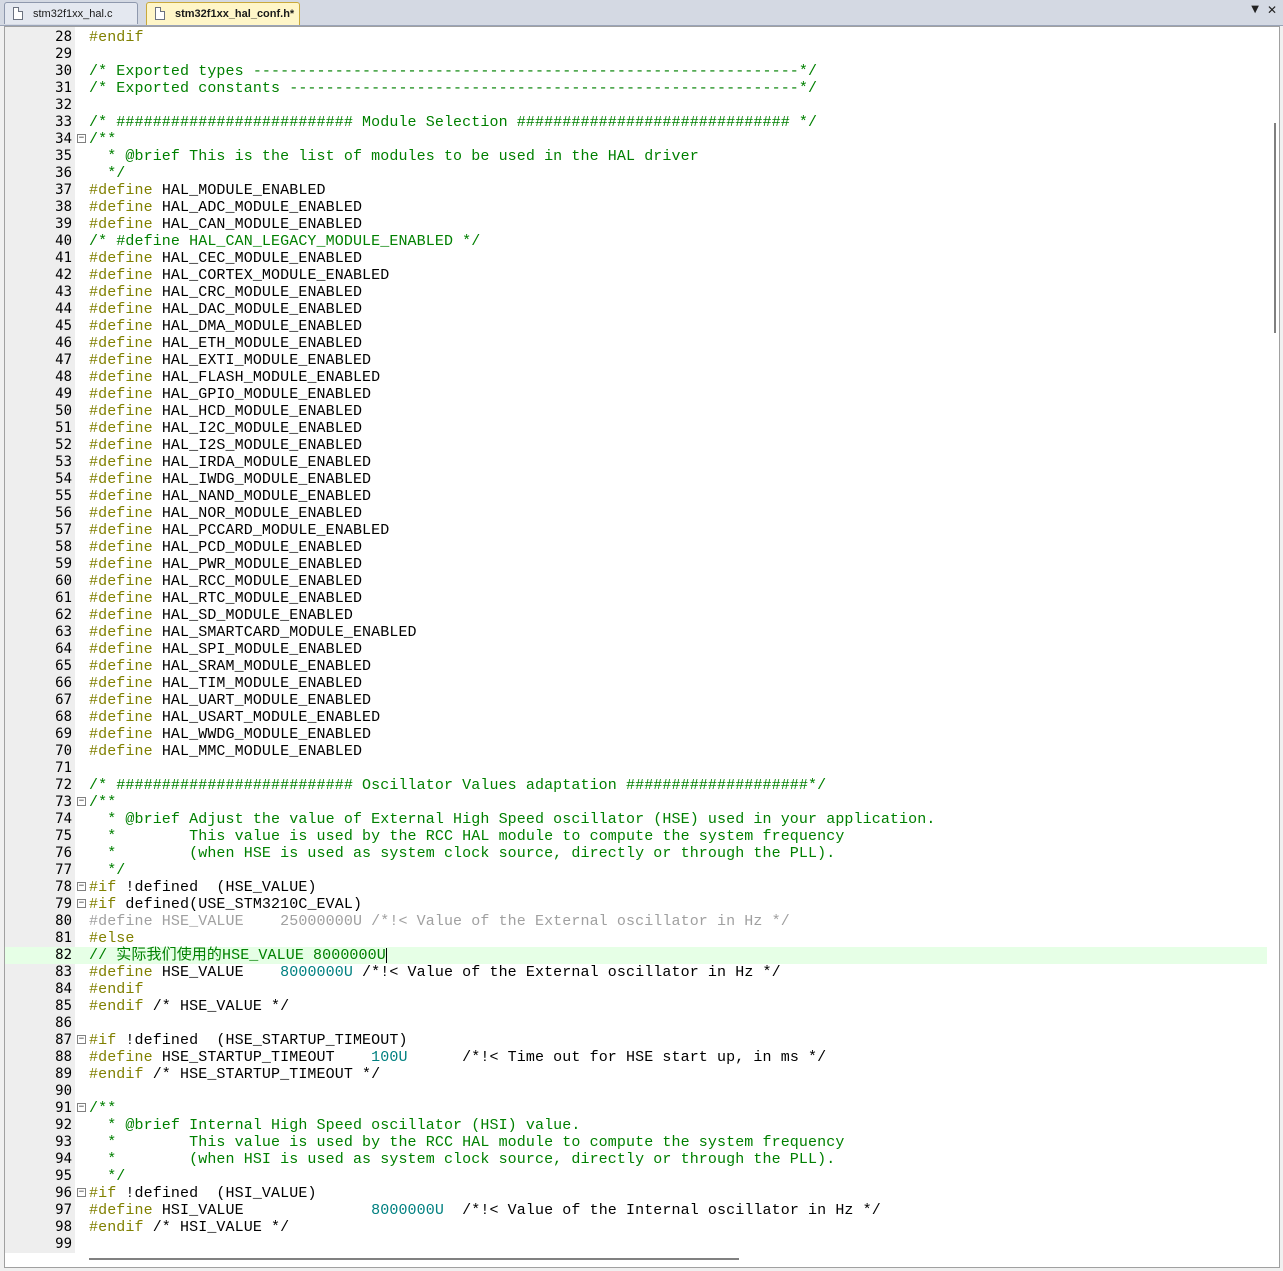  What do you see at coordinates (63, 1006) in the screenshot?
I see `line-number: 85` at bounding box center [63, 1006].